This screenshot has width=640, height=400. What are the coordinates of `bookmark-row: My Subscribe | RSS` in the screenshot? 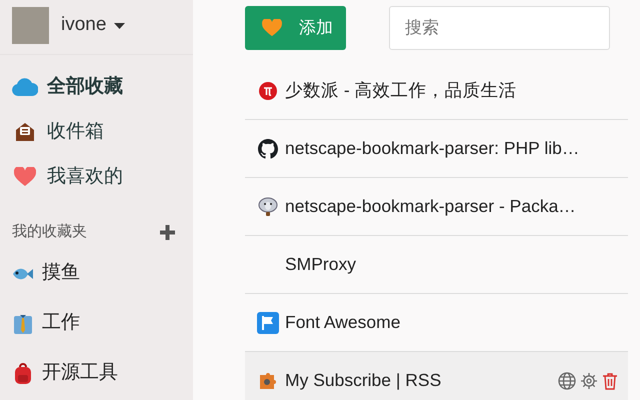 It's located at (436, 376).